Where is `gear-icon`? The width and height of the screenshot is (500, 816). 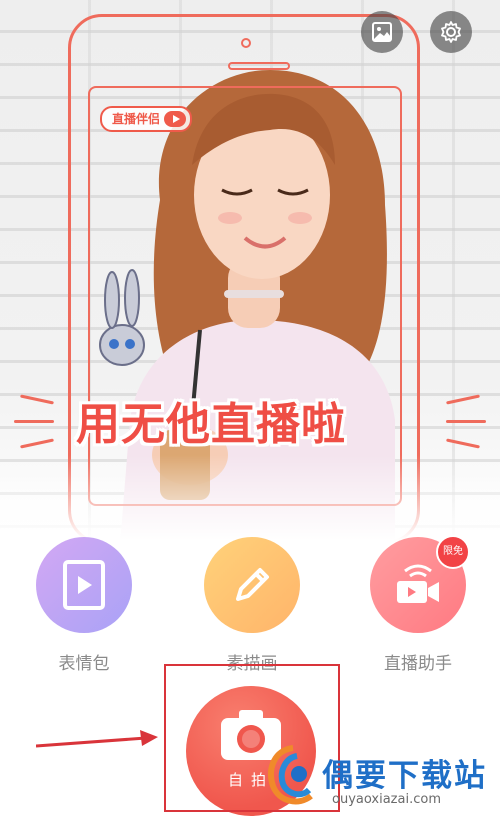 gear-icon is located at coordinates (451, 32).